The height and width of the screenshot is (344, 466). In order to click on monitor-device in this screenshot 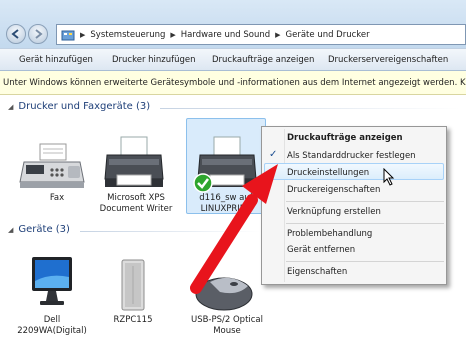, I will do `click(52, 283)`.